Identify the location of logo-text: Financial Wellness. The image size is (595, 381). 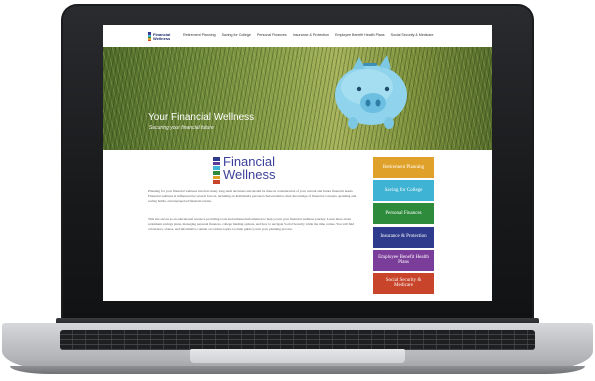
(249, 168).